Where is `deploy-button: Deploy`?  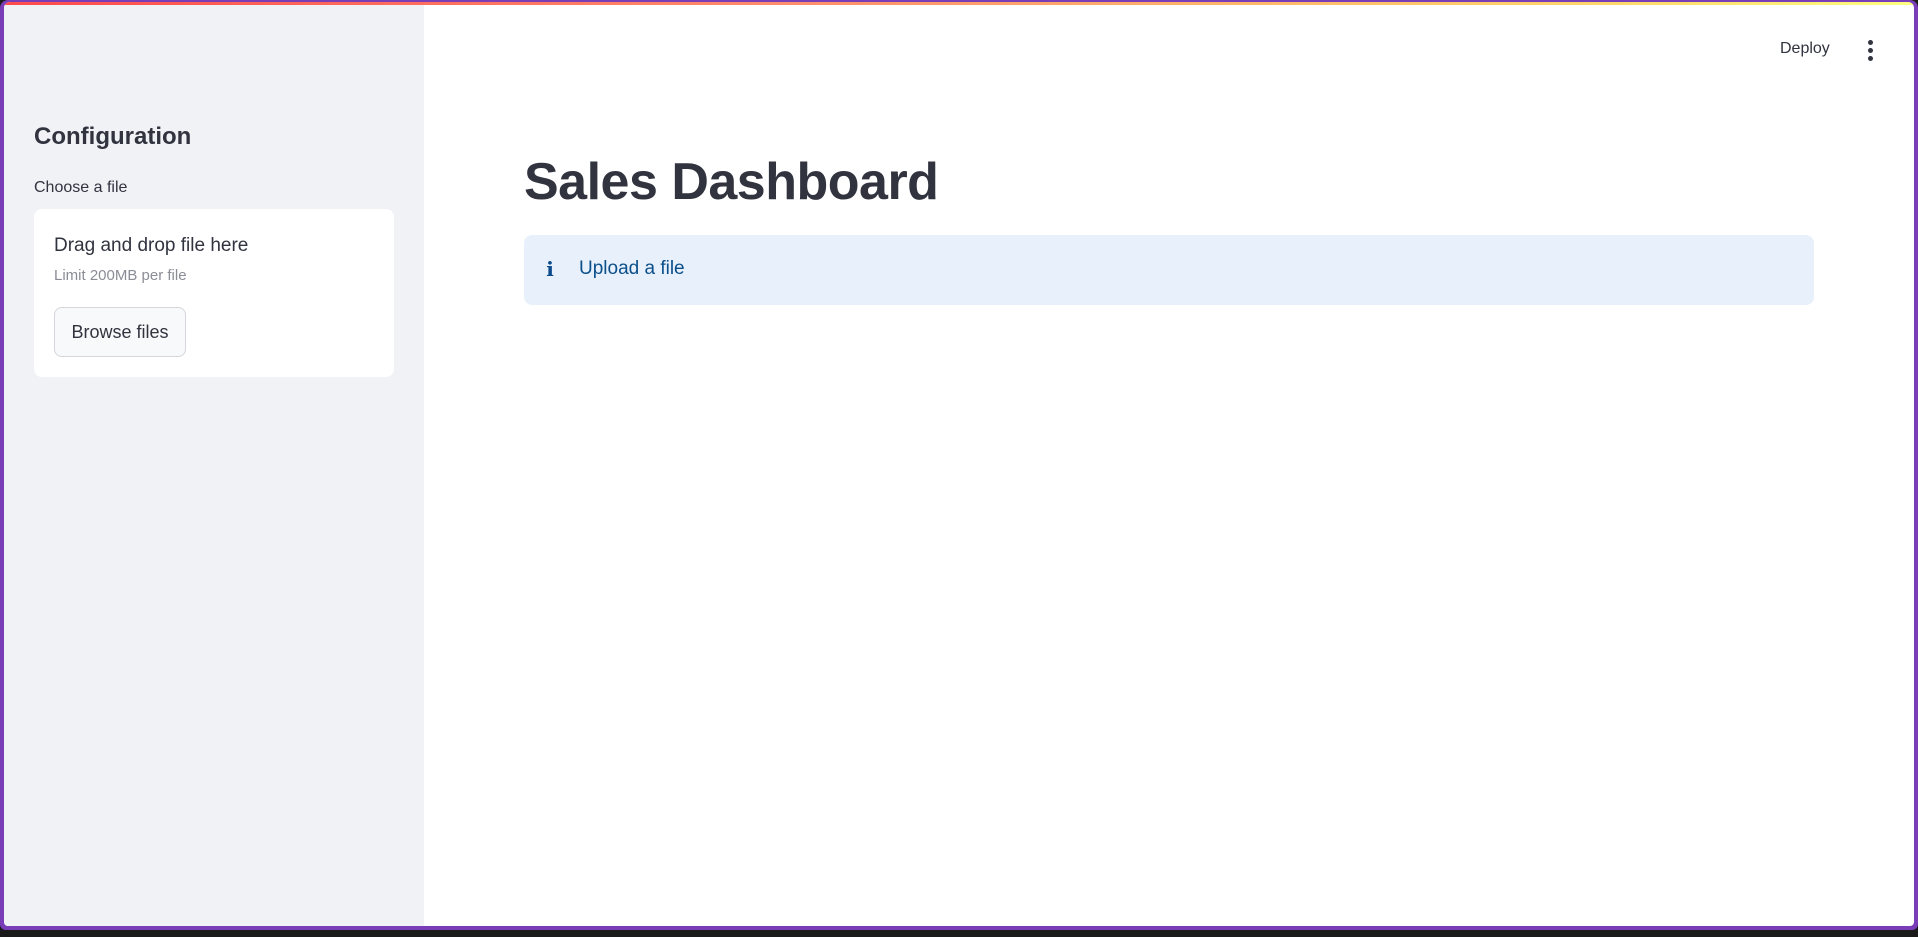 deploy-button: Deploy is located at coordinates (1805, 49).